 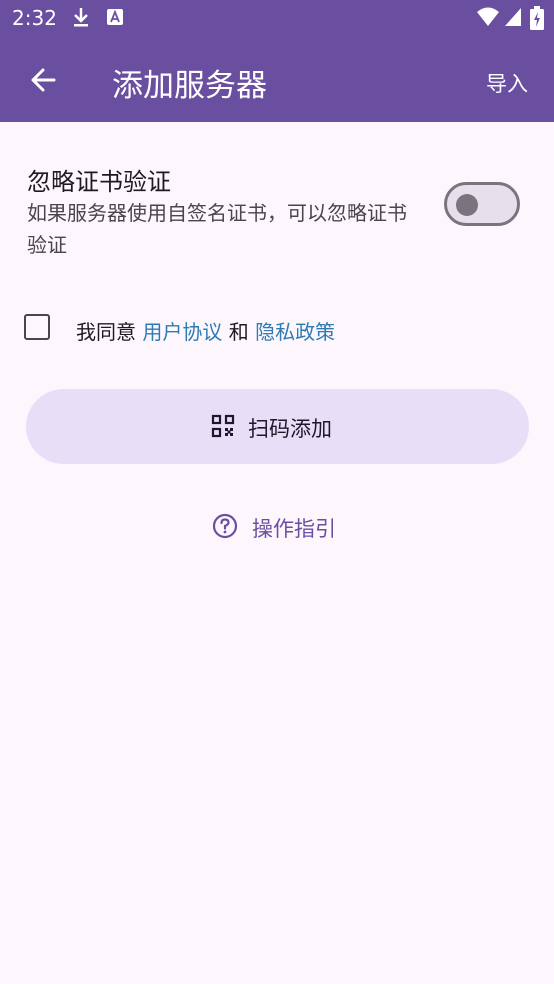 I want to click on page-title: 添加服务器, so click(x=189, y=86).